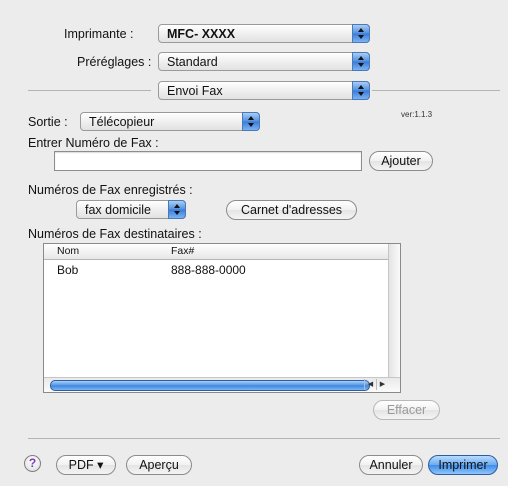 The height and width of the screenshot is (486, 508). What do you see at coordinates (89, 90) in the screenshot?
I see `separator-left` at bounding box center [89, 90].